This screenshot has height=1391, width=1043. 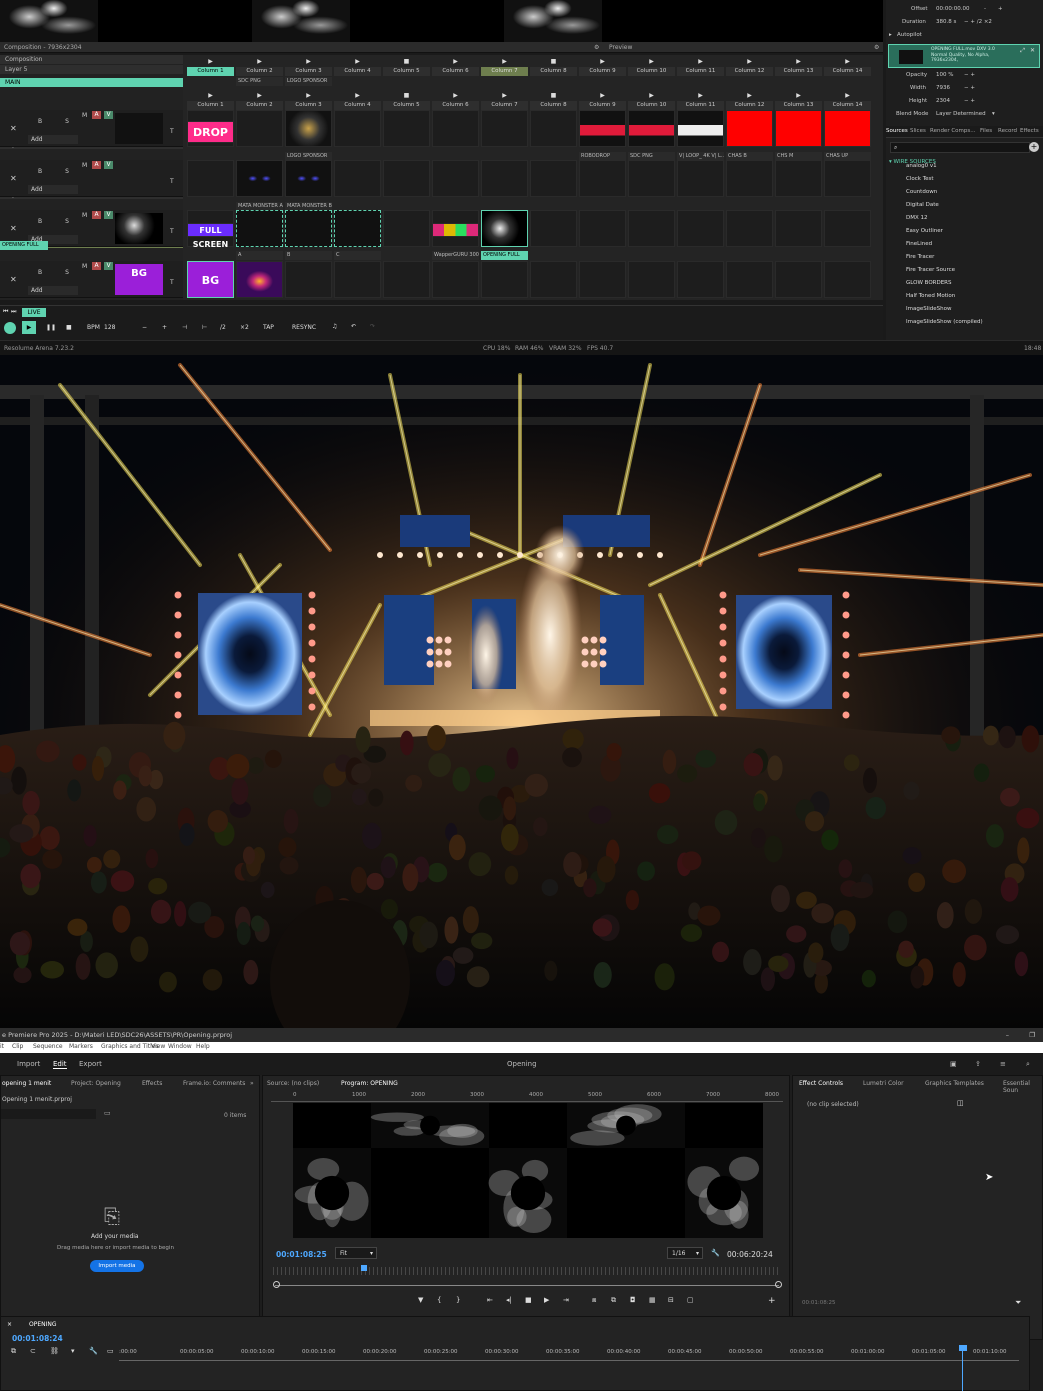 What do you see at coordinates (26, 1083) in the screenshot?
I see `tab-sequence-bin: opening 1 menit` at bounding box center [26, 1083].